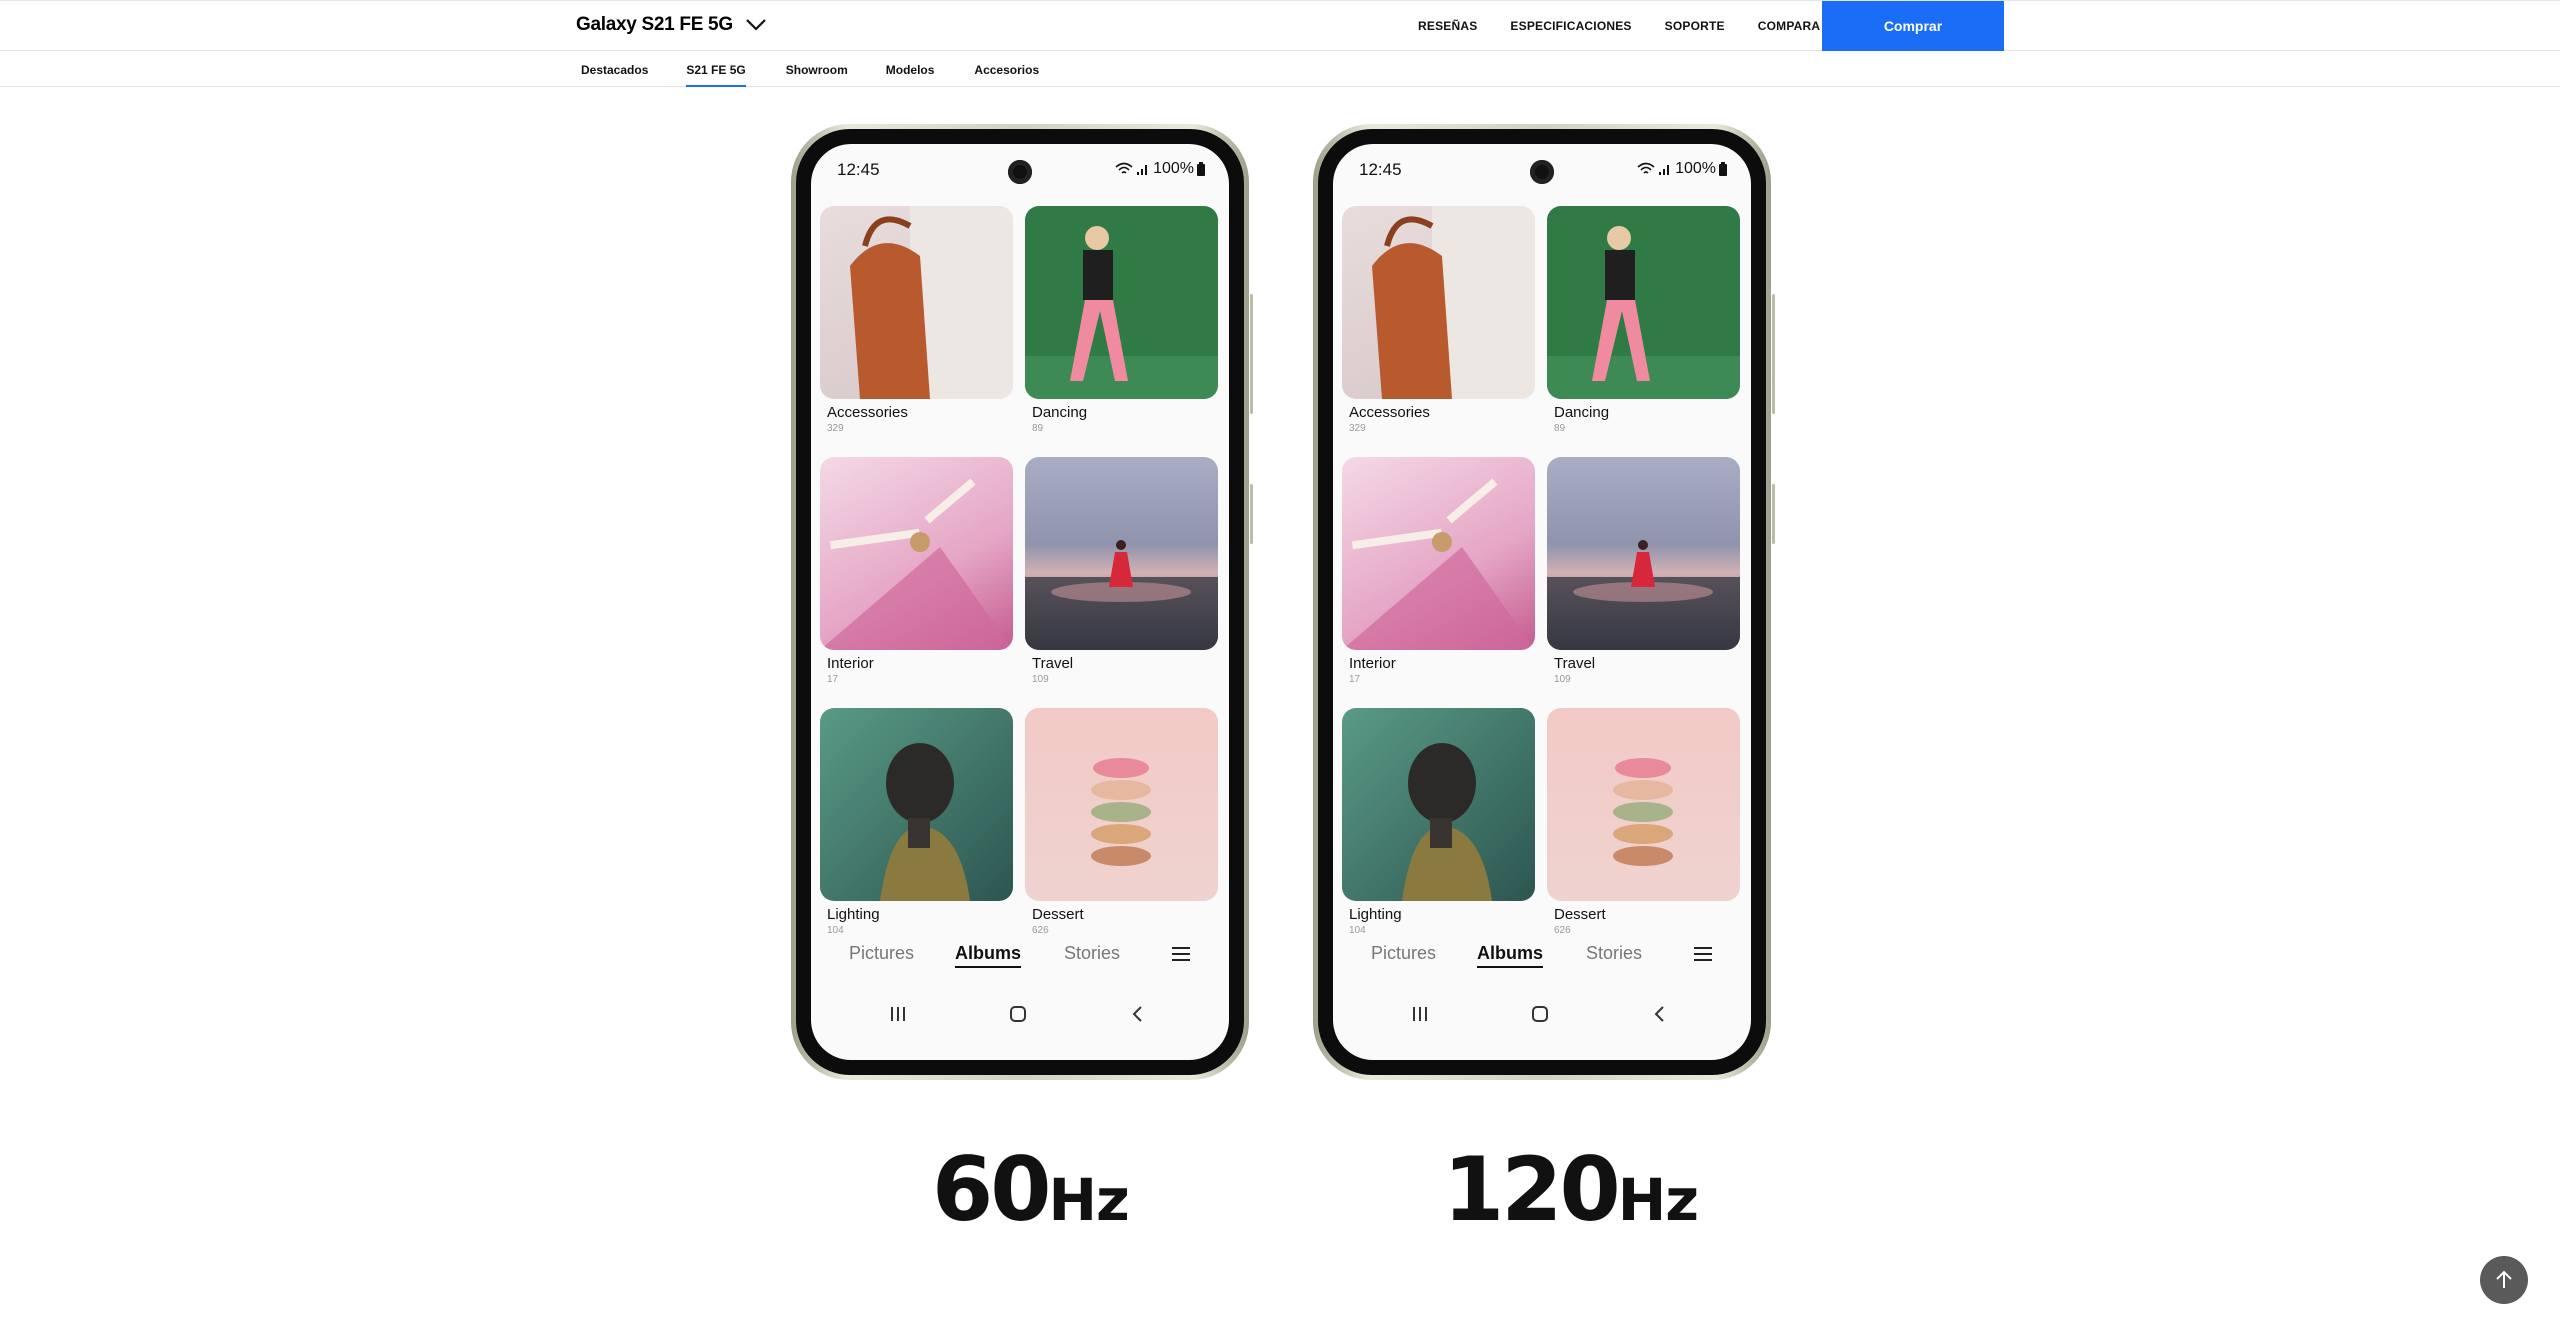 Image resolution: width=2560 pixels, height=1329 pixels. I want to click on album-name: Travel, so click(1053, 663).